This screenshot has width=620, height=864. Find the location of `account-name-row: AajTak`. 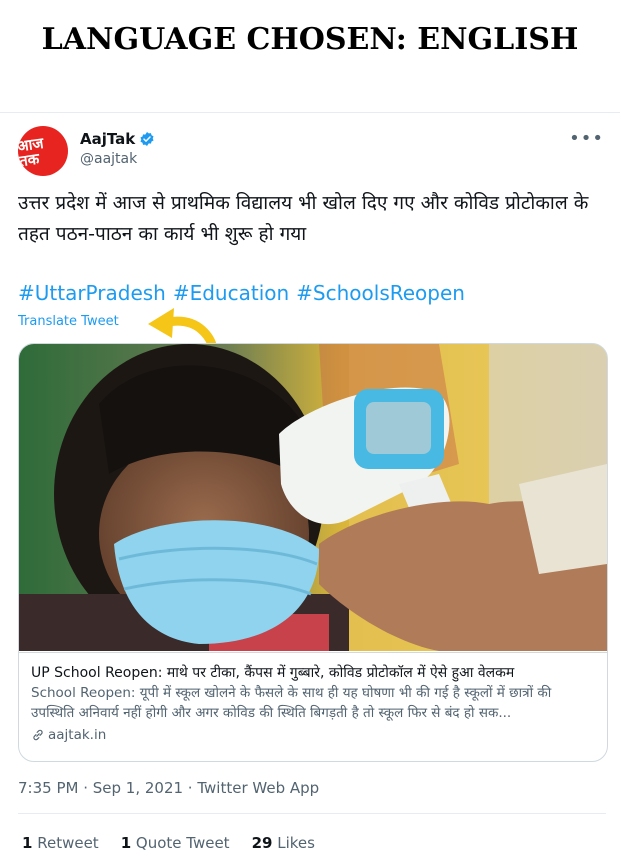

account-name-row: AajTak is located at coordinates (117, 139).